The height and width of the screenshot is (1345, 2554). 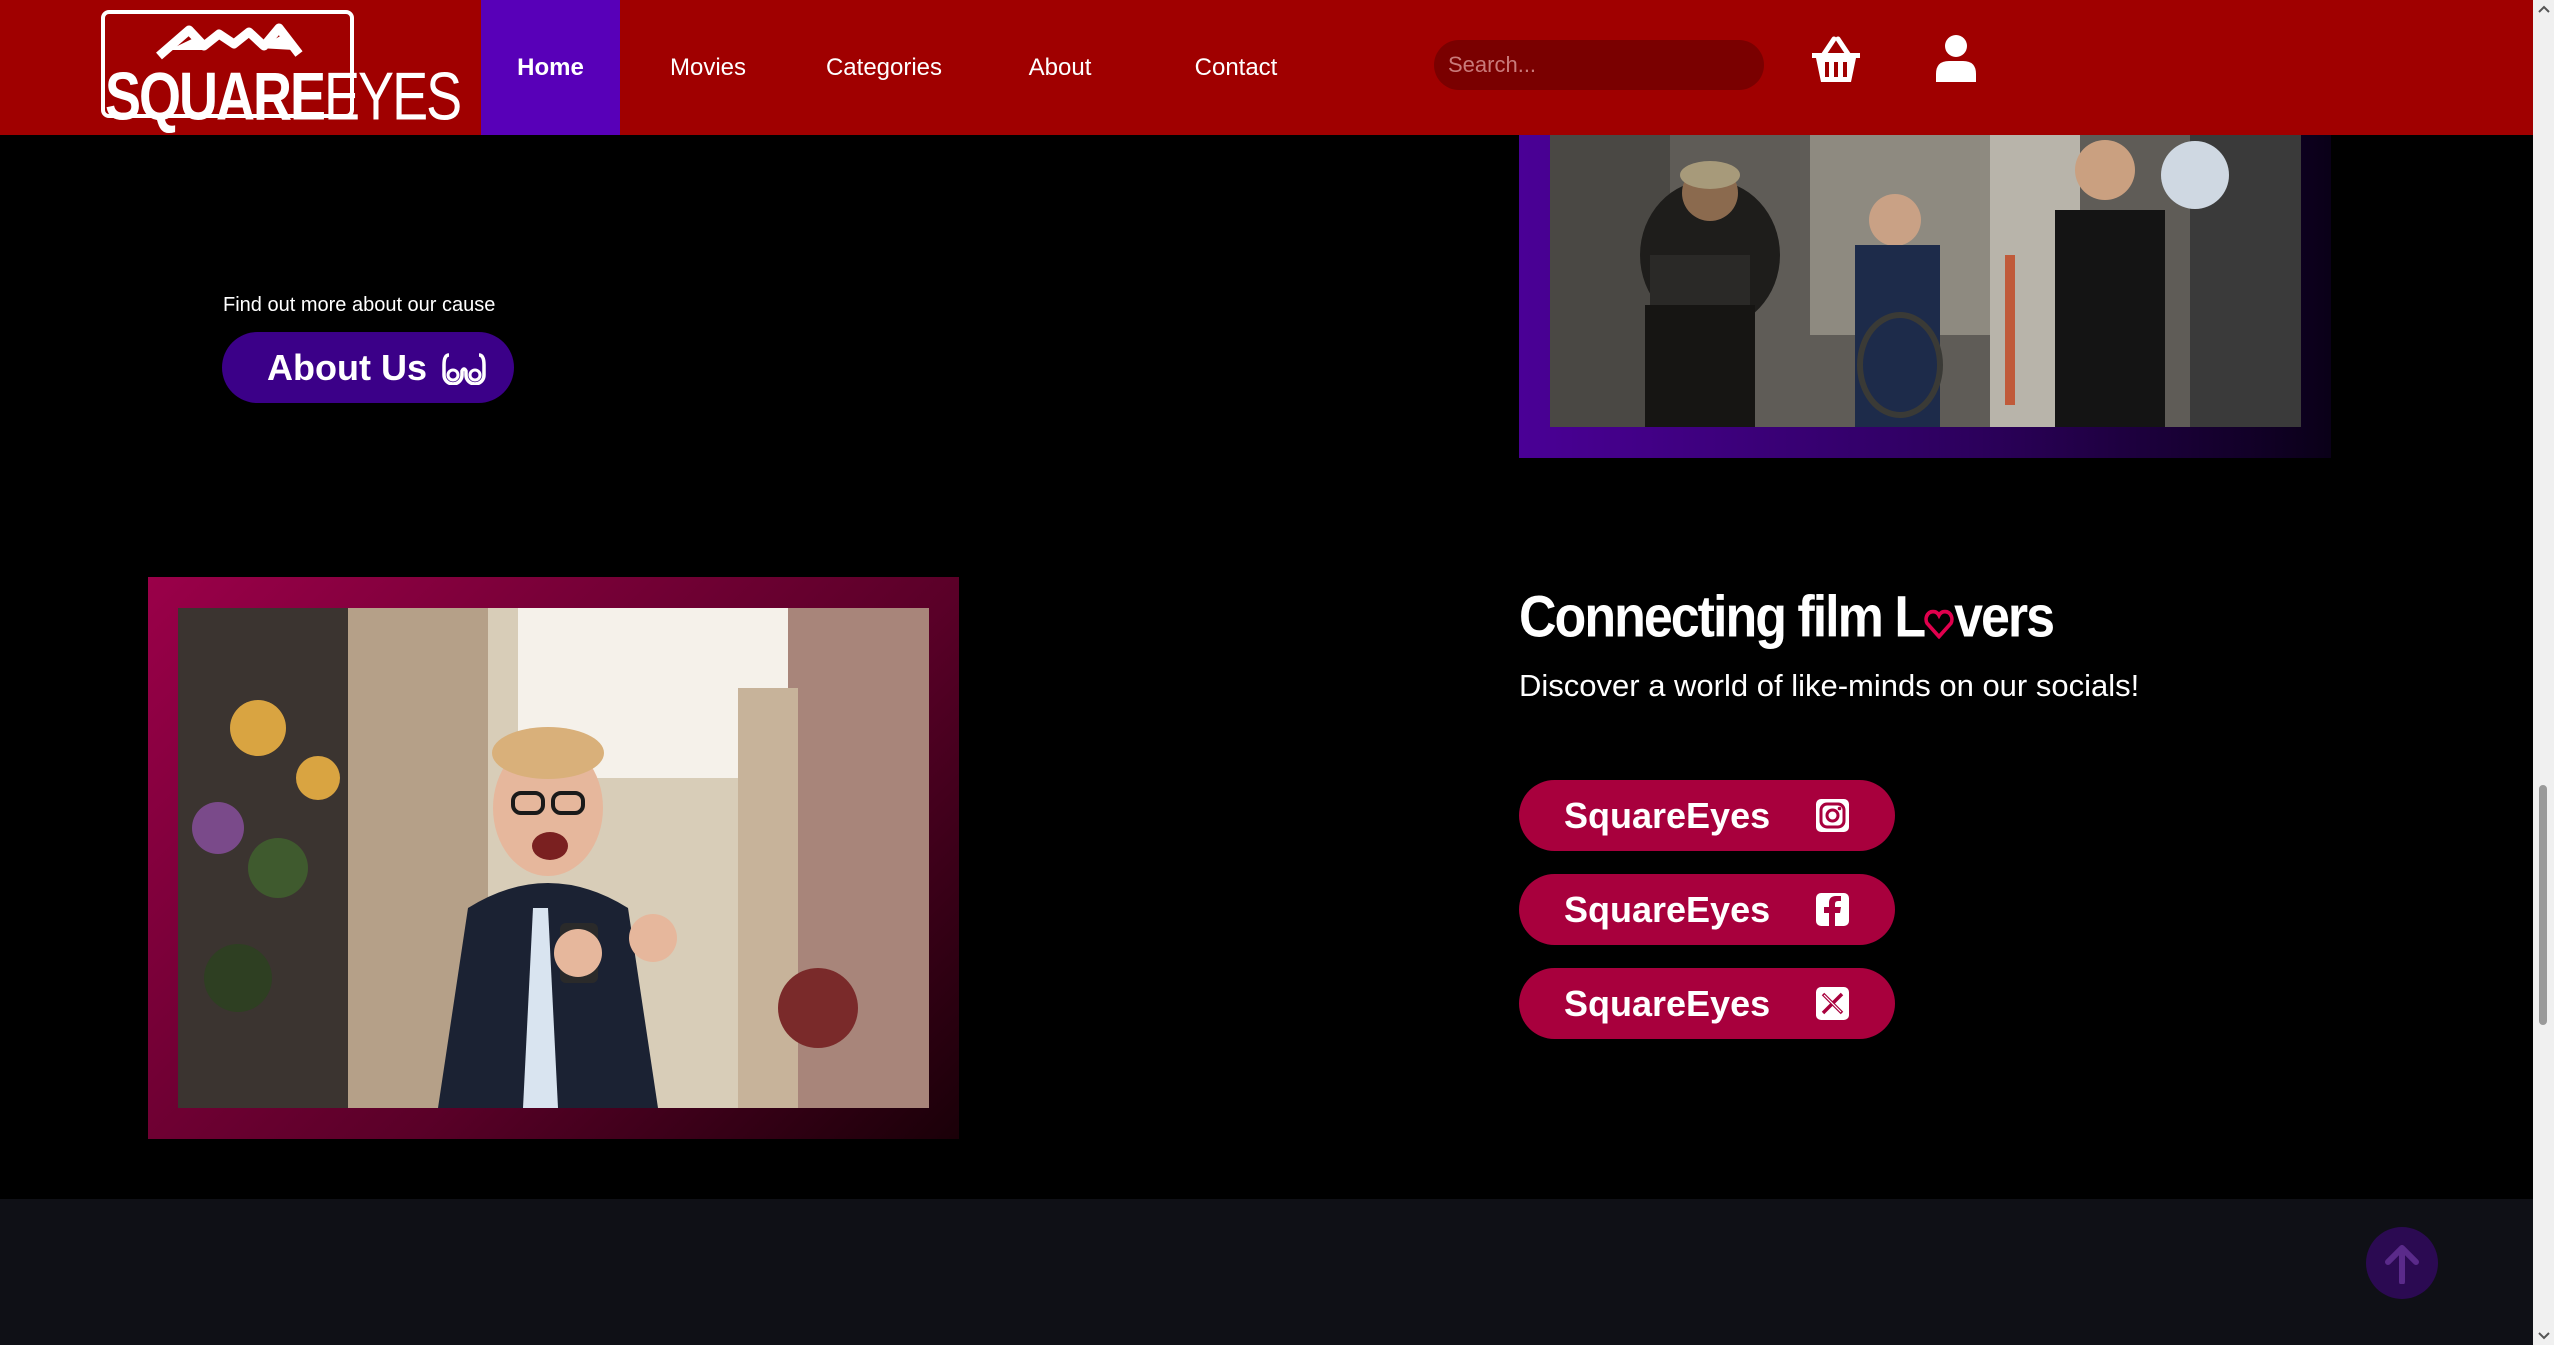 What do you see at coordinates (2543, 905) in the screenshot?
I see `scrollbar-thumb` at bounding box center [2543, 905].